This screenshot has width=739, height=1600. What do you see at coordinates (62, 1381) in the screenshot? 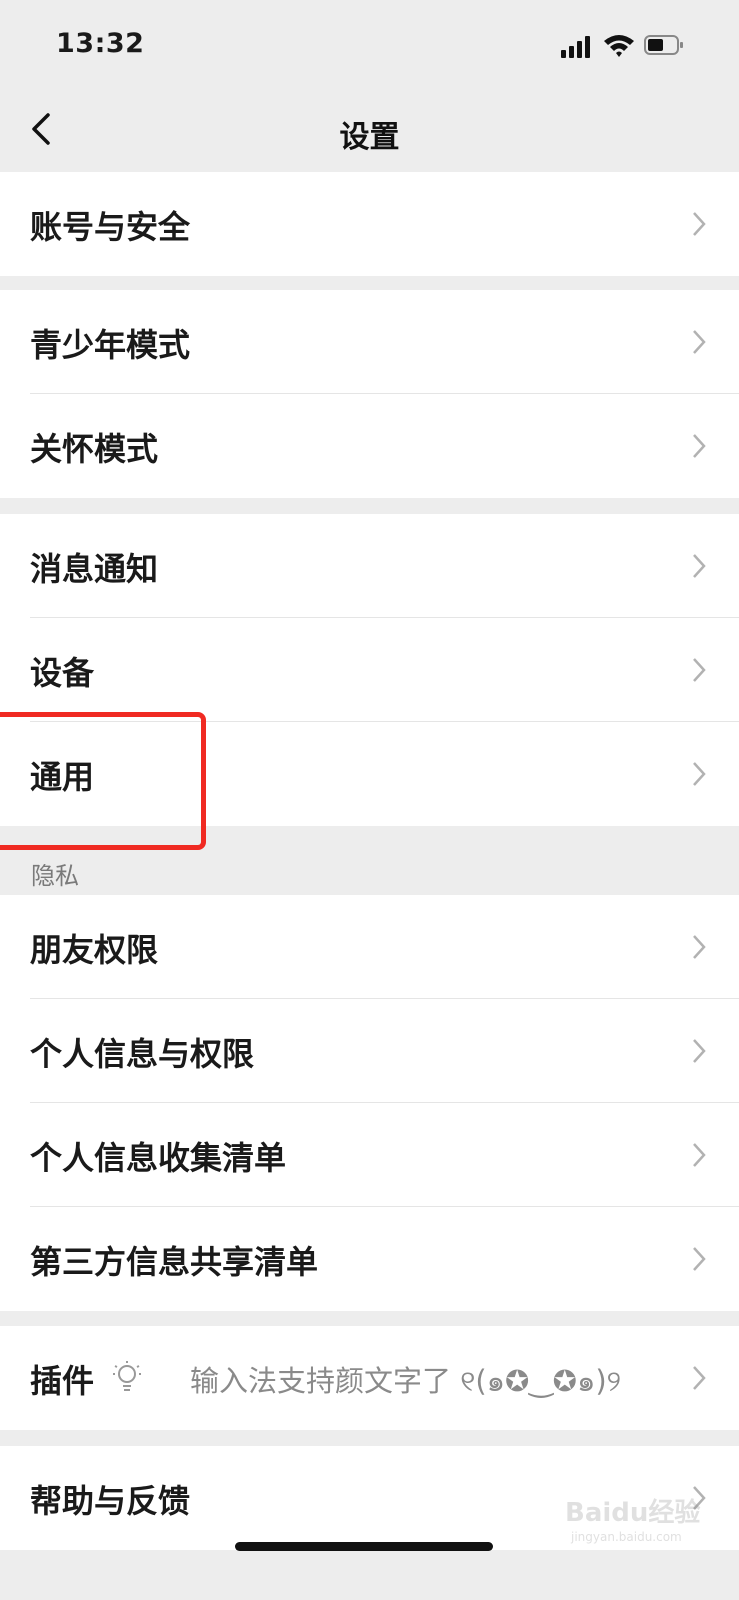
I see `settings-item-label: 插件` at bounding box center [62, 1381].